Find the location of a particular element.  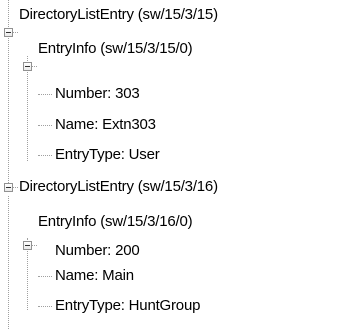

tree-leaf-name: Name: Extn303 is located at coordinates (105, 125).